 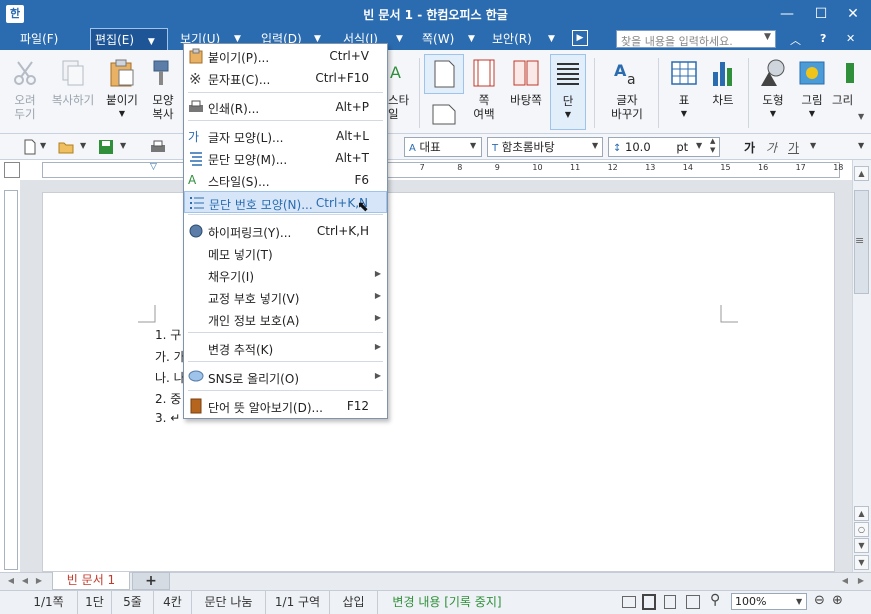 I want to click on menu-item: 붙이기(P)... Ctrl+V, so click(x=285, y=56).